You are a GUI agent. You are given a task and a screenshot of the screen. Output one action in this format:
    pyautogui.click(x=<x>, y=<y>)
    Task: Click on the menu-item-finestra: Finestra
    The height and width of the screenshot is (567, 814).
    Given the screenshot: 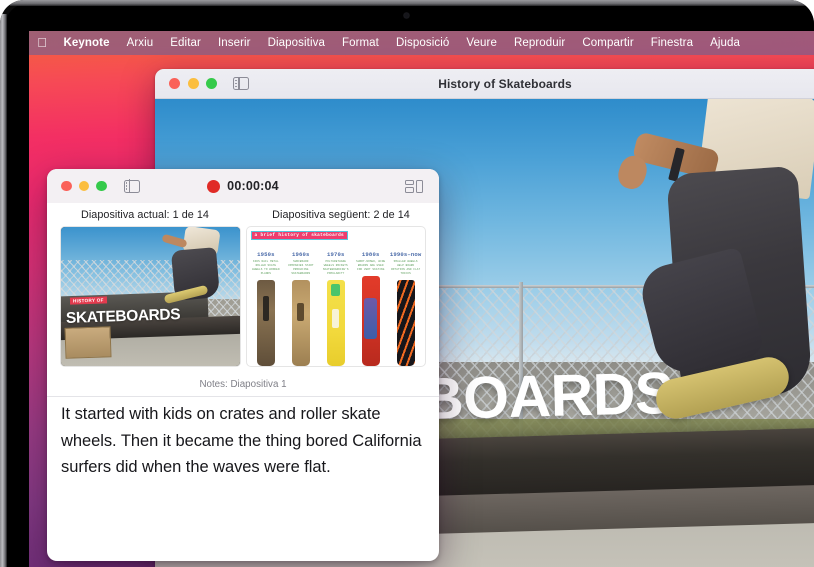 What is the action you would take?
    pyautogui.click(x=671, y=43)
    